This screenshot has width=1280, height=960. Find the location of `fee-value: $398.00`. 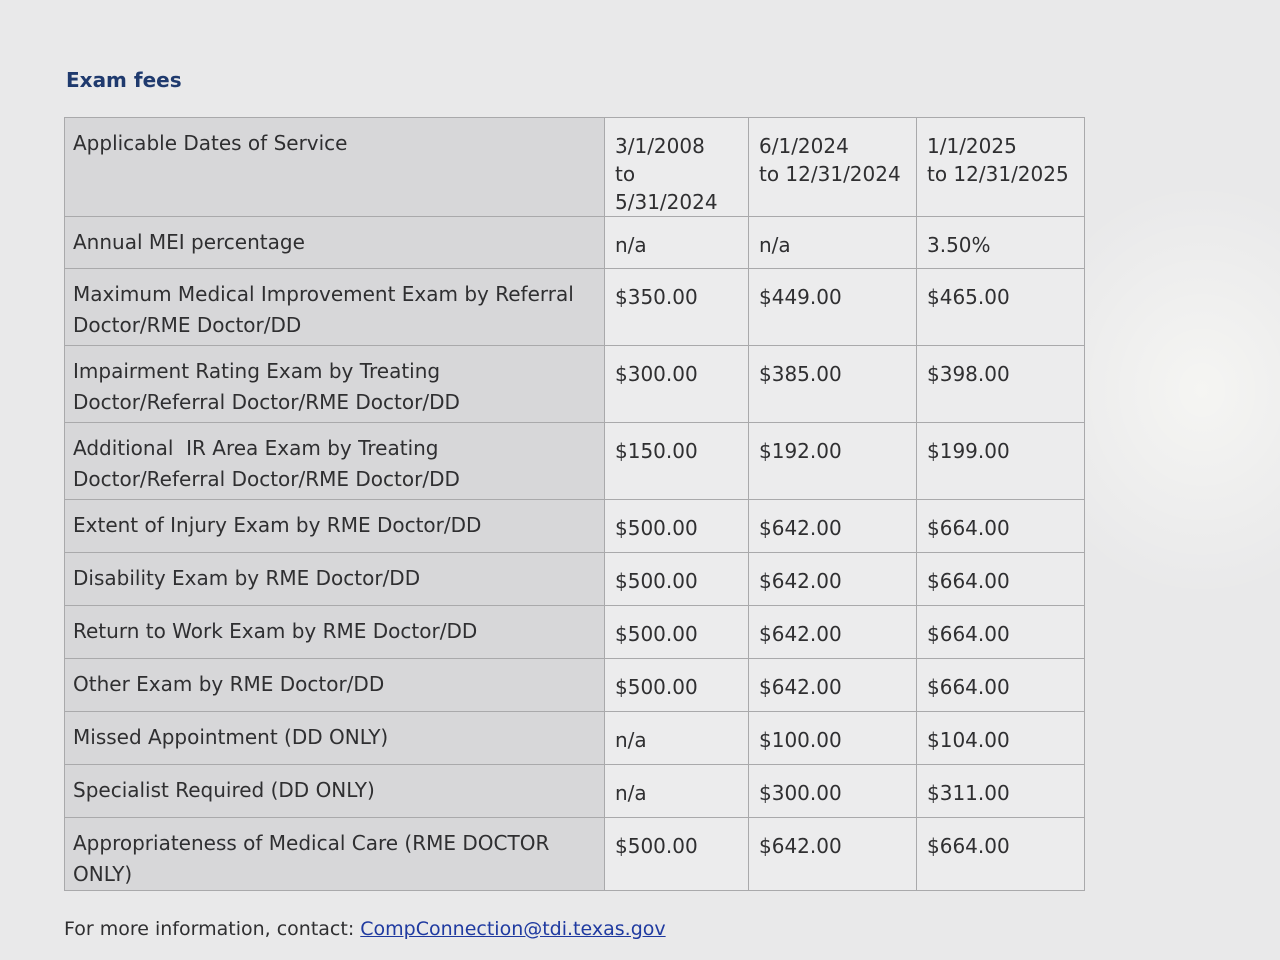

fee-value: $398.00 is located at coordinates (1000, 384).